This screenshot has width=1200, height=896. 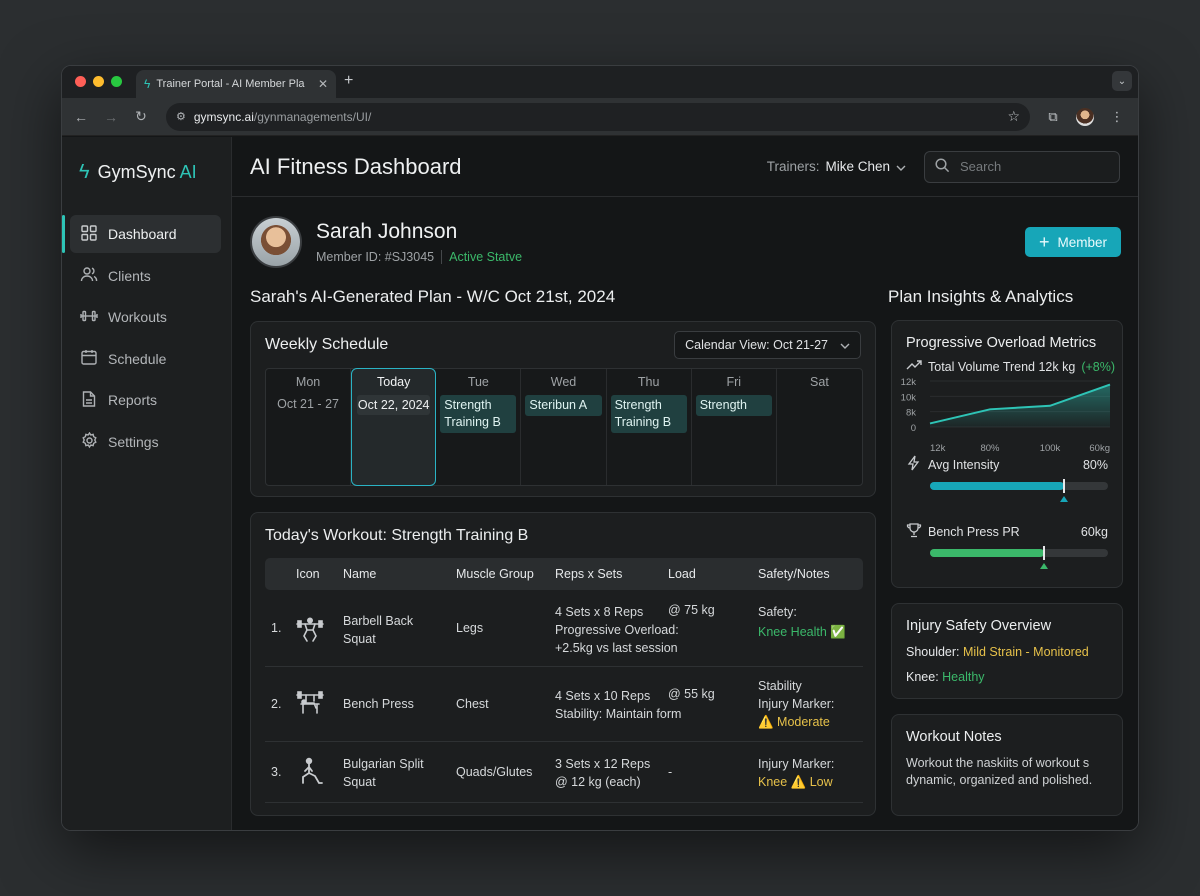 What do you see at coordinates (323, 84) in the screenshot?
I see `close-tab-icon: ✕` at bounding box center [323, 84].